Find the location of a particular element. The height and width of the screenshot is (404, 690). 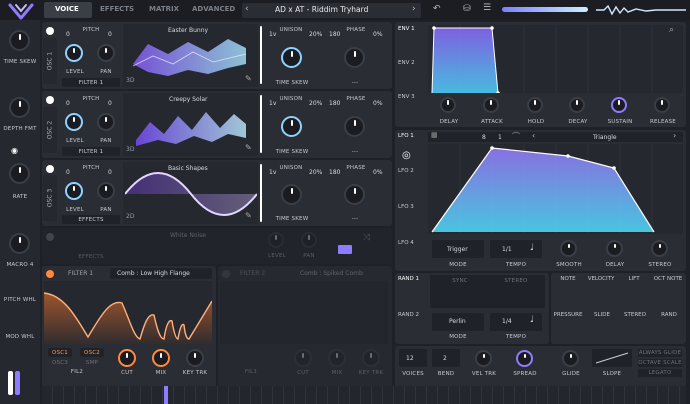

lfo-mode: Trigger is located at coordinates (457, 249).